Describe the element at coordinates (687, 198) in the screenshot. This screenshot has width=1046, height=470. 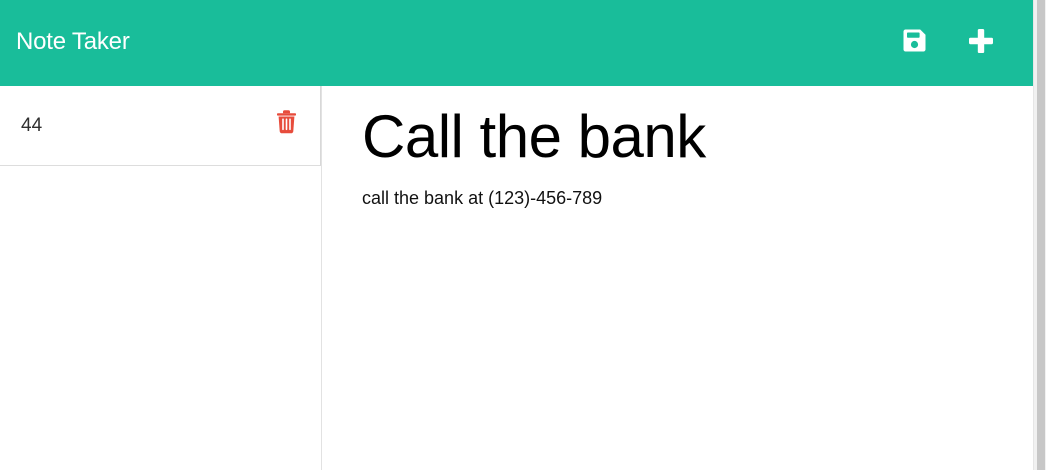
I see `note-body-field: call the bank at (123)-456-789` at that location.